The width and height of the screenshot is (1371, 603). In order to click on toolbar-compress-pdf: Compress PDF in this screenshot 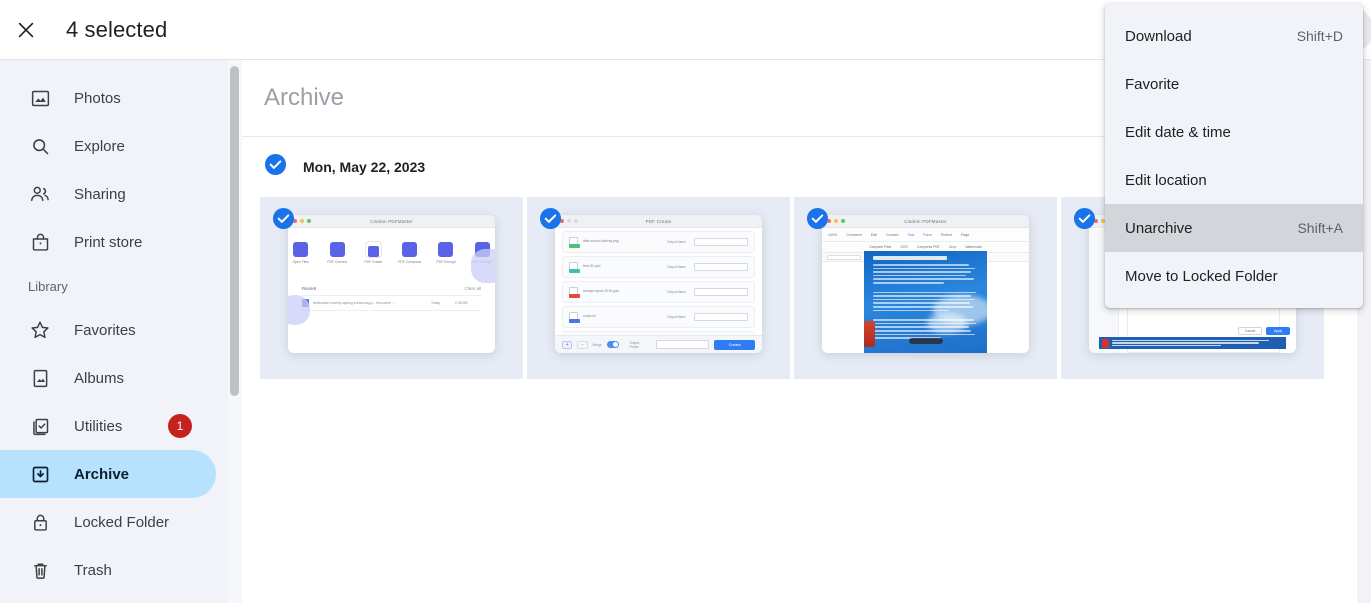, I will do `click(928, 247)`.